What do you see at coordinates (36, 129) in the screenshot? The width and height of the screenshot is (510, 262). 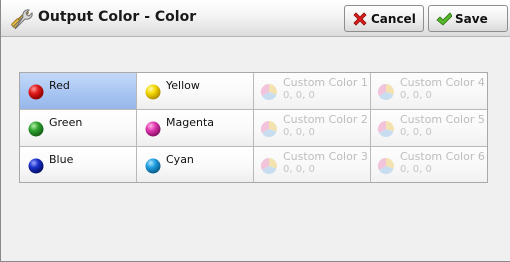 I see `green-color-icon` at bounding box center [36, 129].